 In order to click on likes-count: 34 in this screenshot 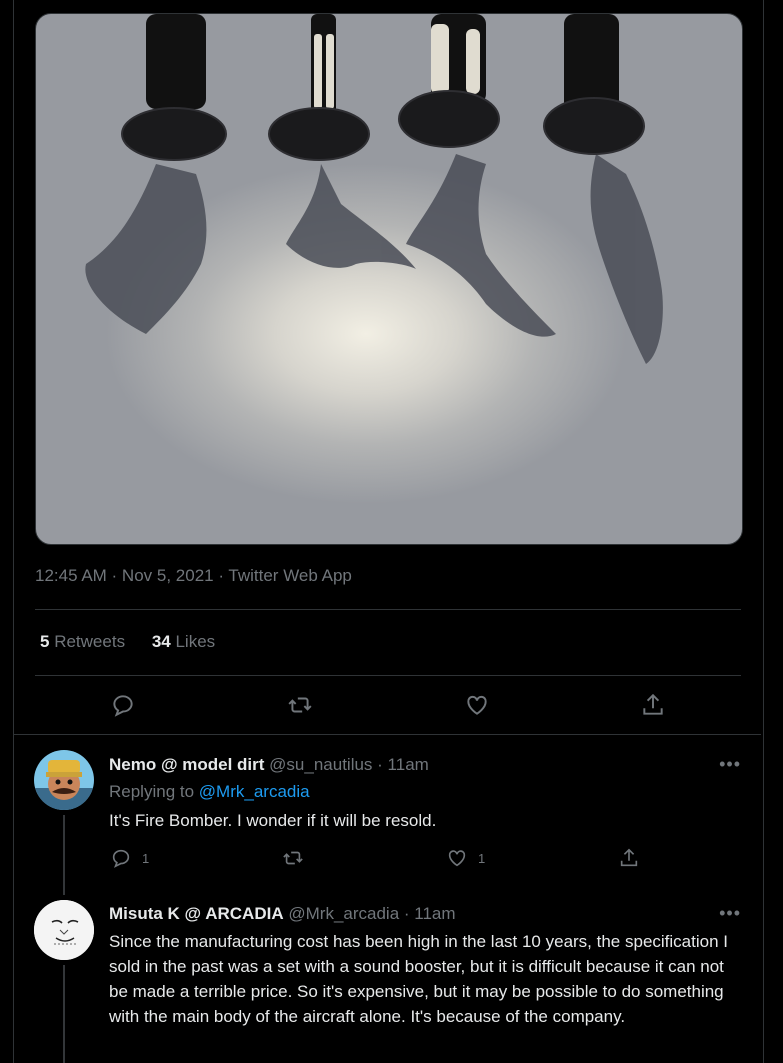, I will do `click(161, 641)`.